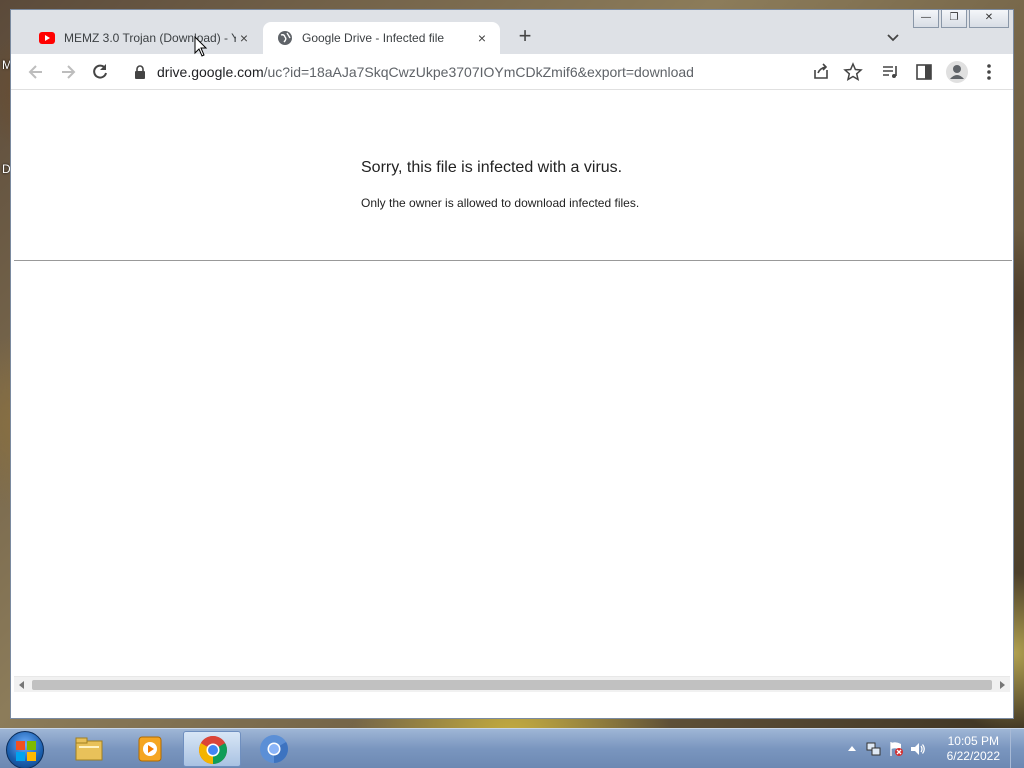 The height and width of the screenshot is (768, 1024). I want to click on divider, so click(513, 260).